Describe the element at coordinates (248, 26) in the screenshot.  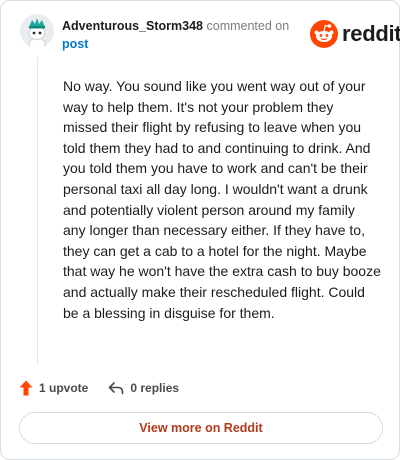
I see `commented-on-text: commented on` at that location.